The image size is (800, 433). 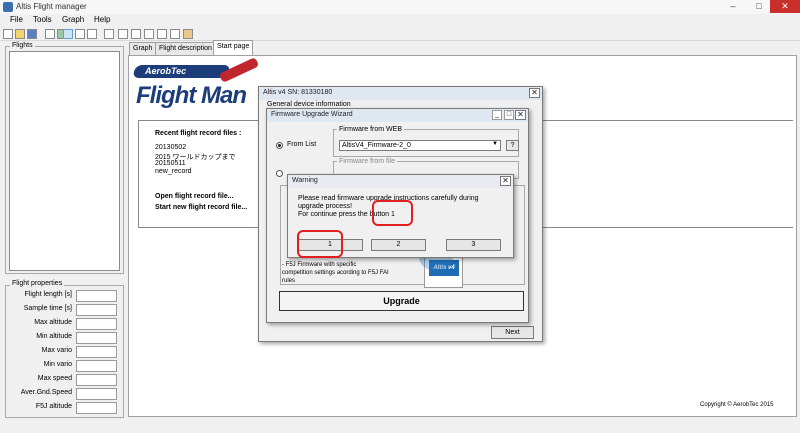 What do you see at coordinates (8, 7) in the screenshot?
I see `app-icon` at bounding box center [8, 7].